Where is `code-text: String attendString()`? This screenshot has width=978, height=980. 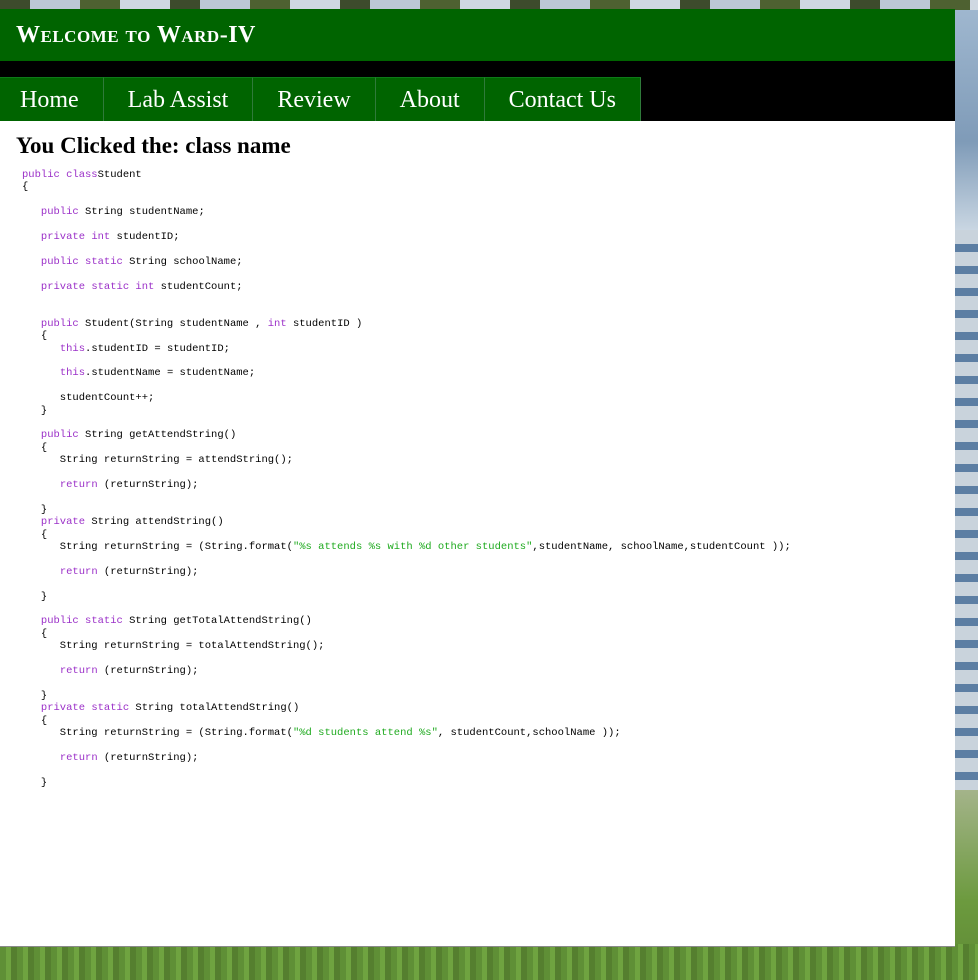 code-text: String attendString() is located at coordinates (154, 522).